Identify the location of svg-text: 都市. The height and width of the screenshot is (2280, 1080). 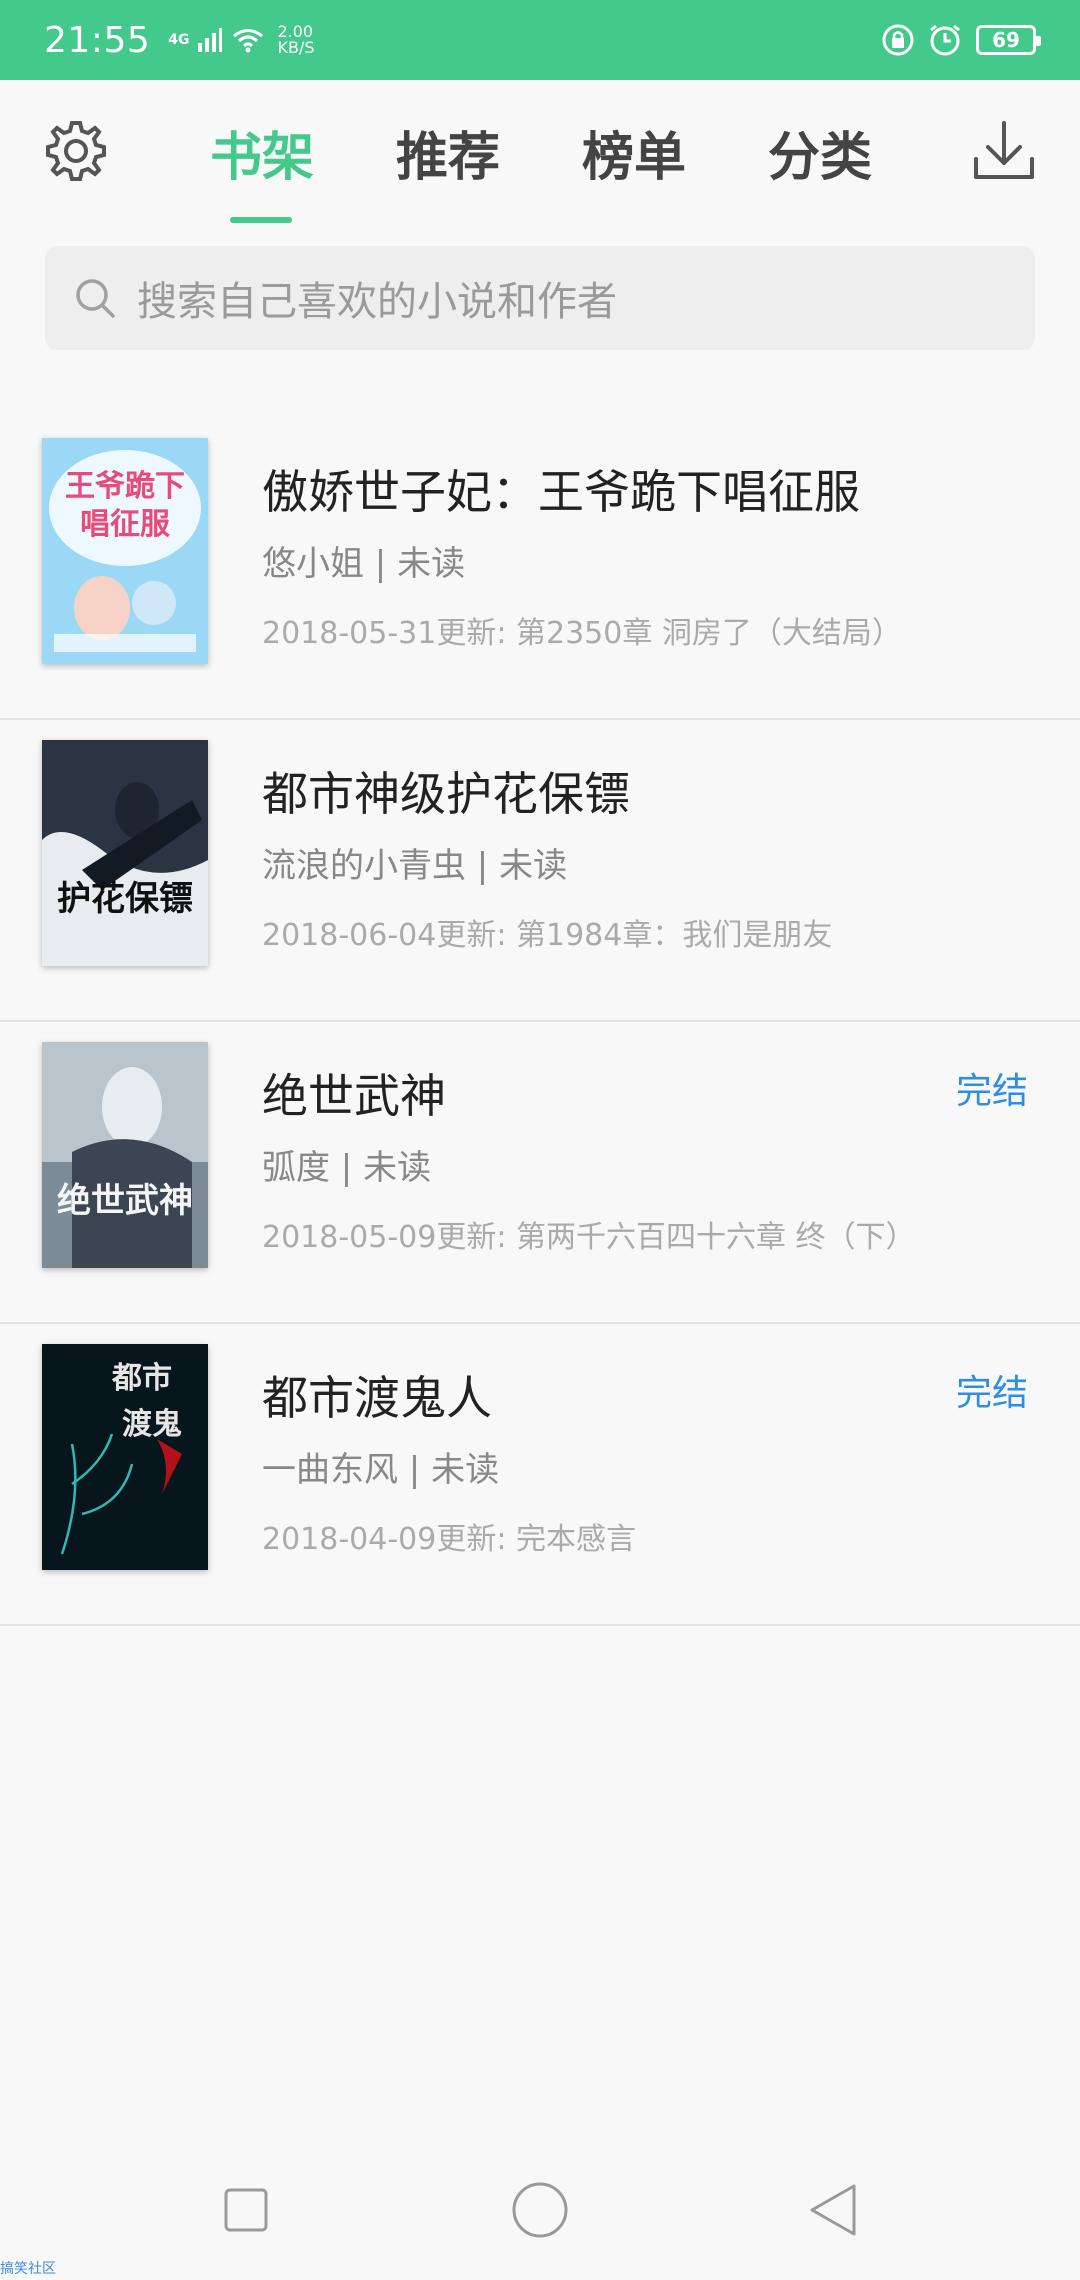
(141, 1378).